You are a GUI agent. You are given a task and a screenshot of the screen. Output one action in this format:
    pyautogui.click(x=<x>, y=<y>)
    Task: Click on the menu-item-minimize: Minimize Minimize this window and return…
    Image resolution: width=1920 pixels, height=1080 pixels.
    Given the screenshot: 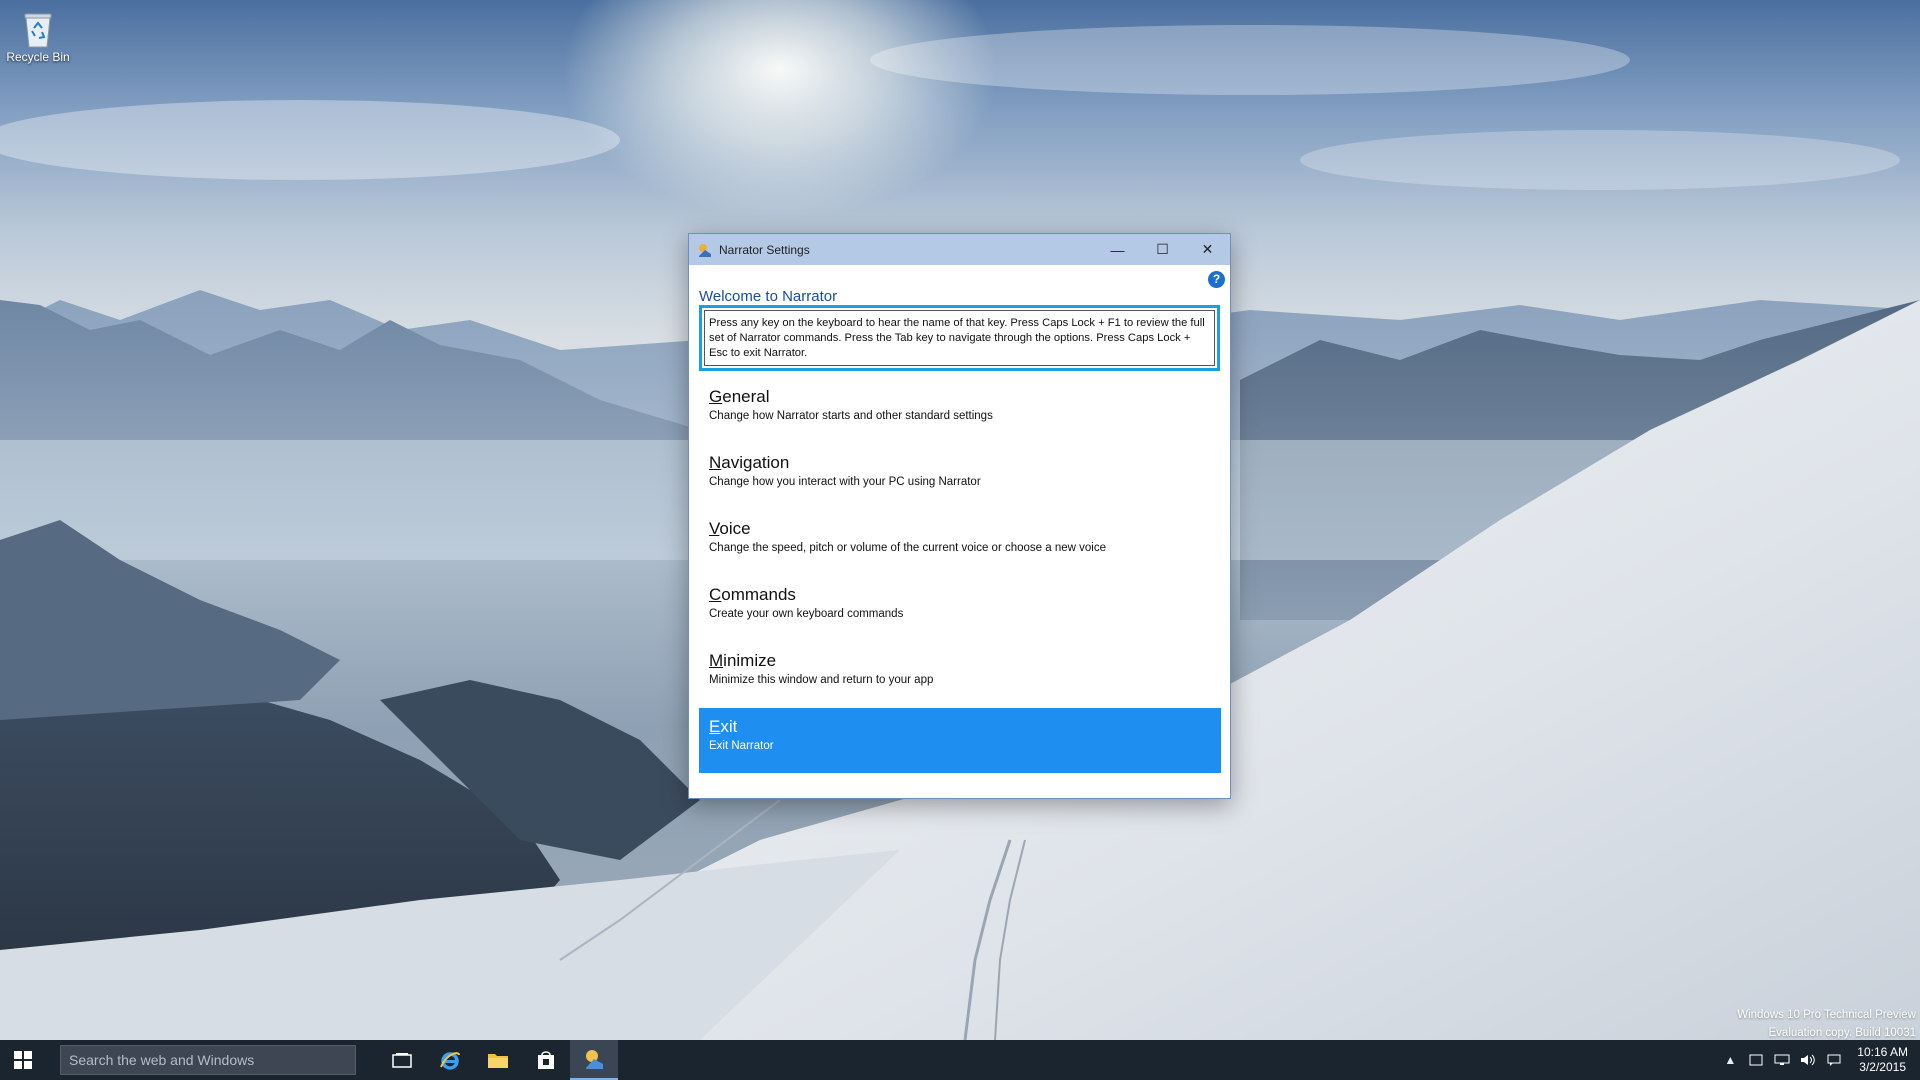 What is the action you would take?
    pyautogui.click(x=960, y=675)
    